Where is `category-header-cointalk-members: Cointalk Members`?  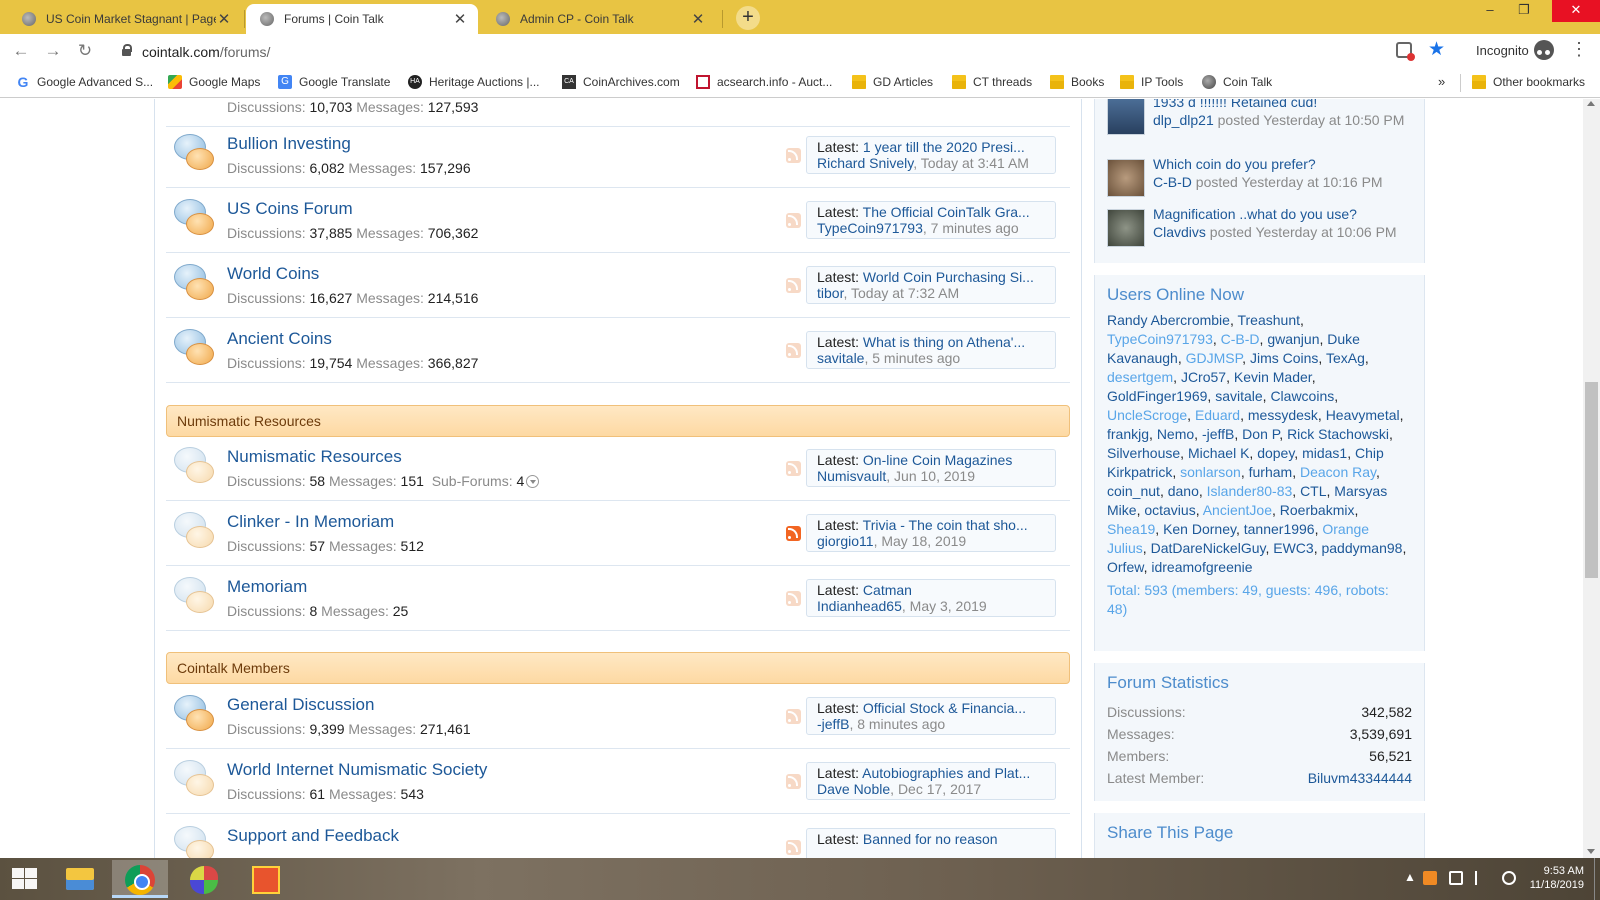
category-header-cointalk-members: Cointalk Members is located at coordinates (618, 668).